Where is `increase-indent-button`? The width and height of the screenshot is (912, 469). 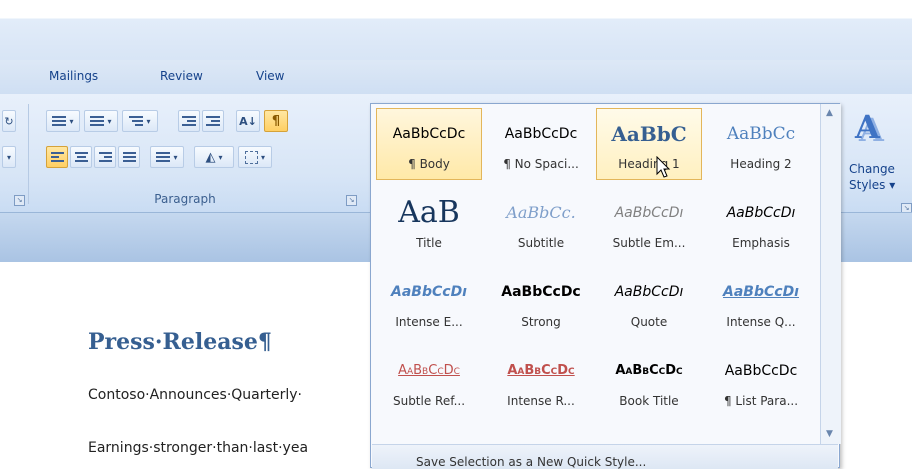
increase-indent-button is located at coordinates (213, 121).